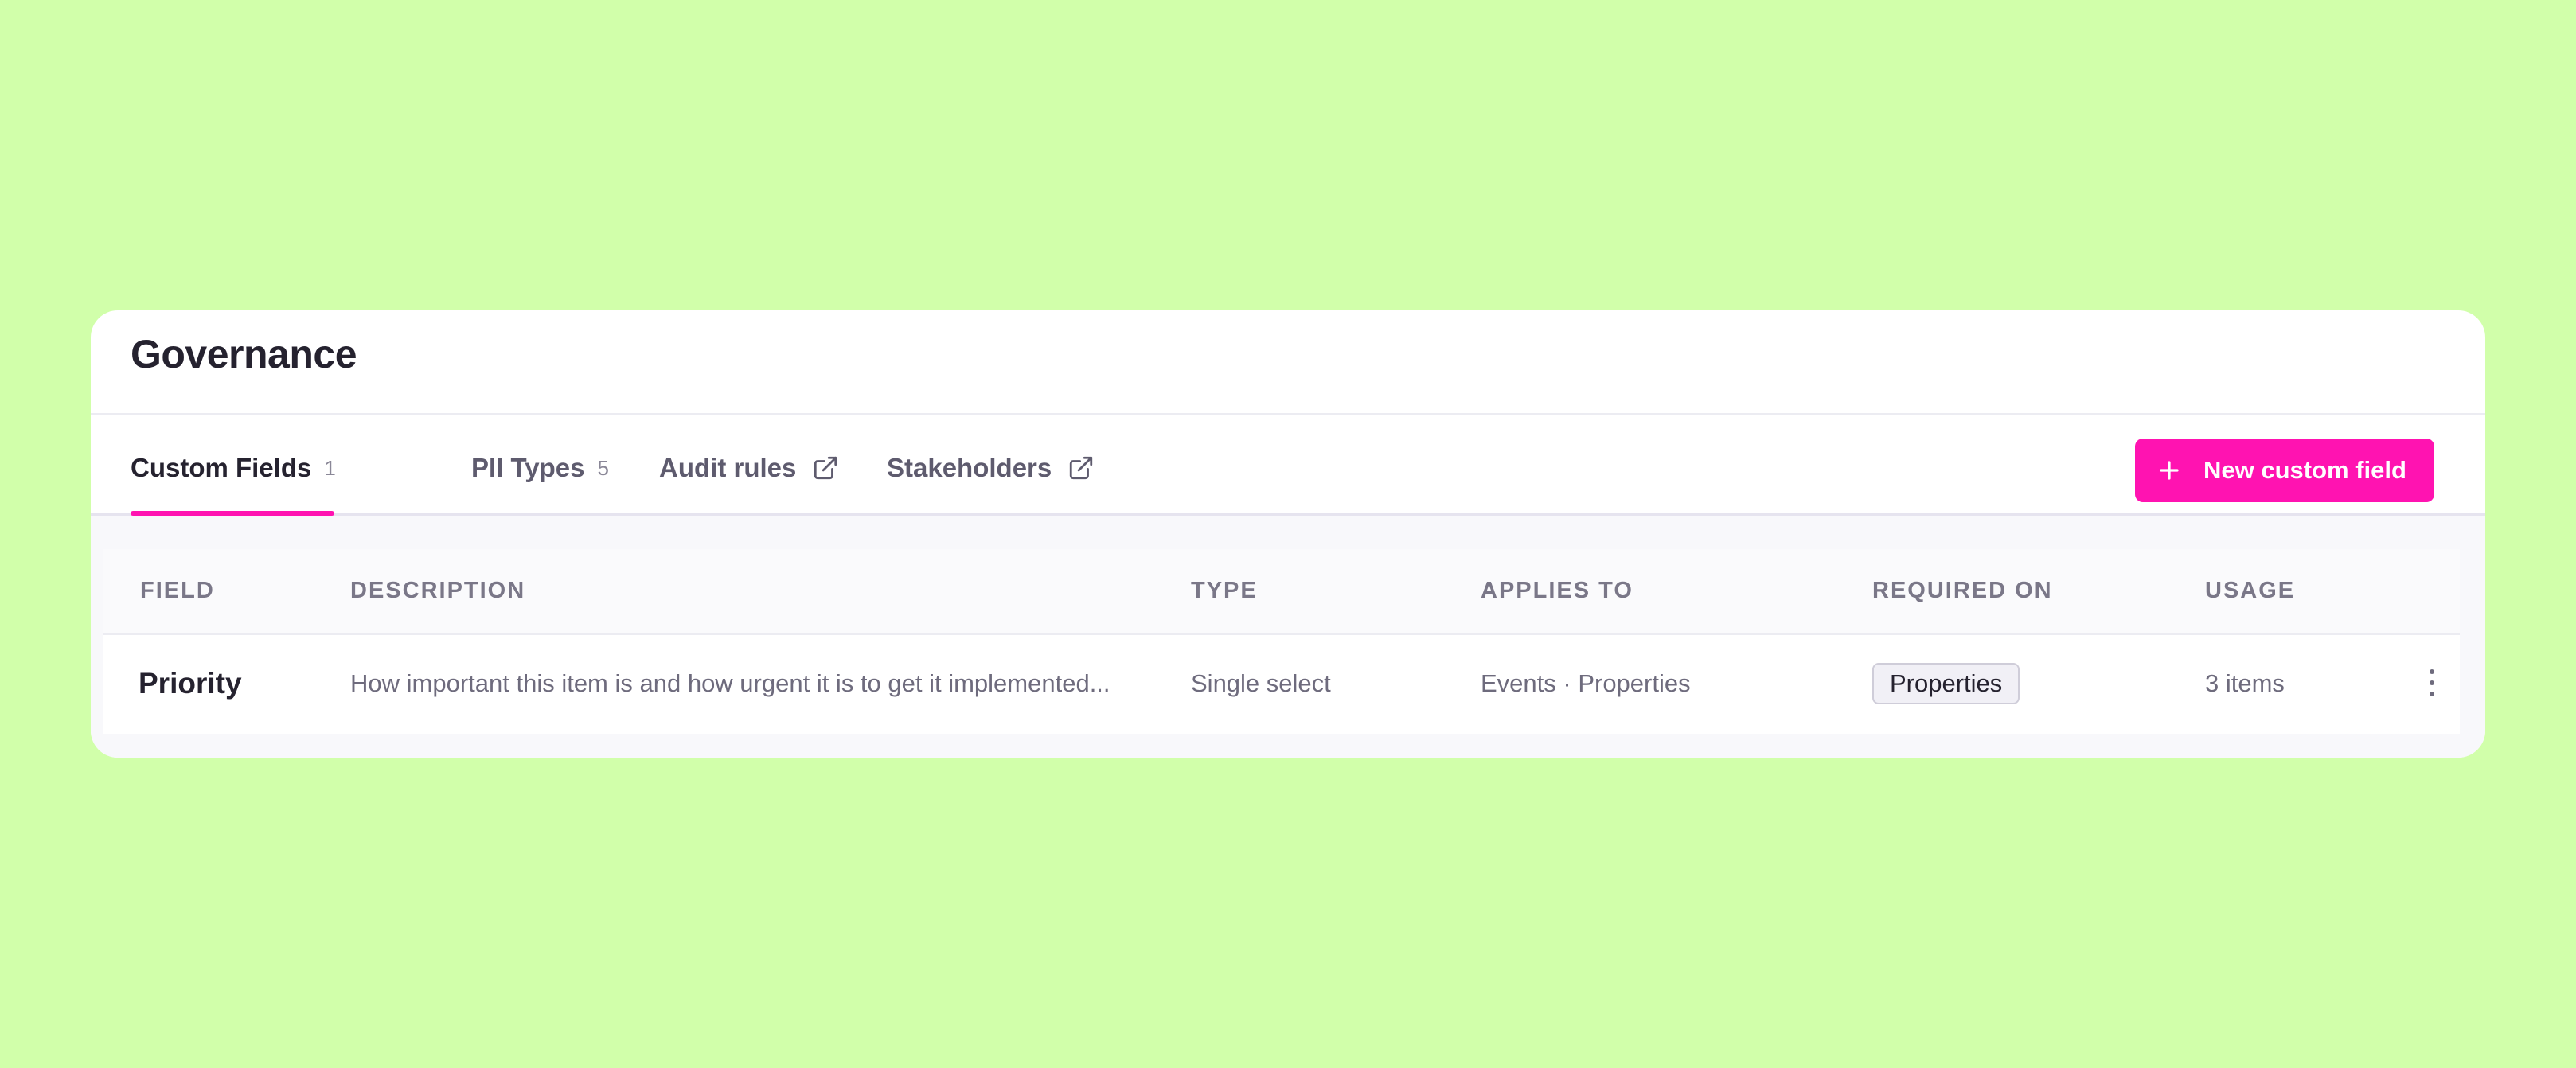  I want to click on required-on-badge: Properties, so click(1946, 683).